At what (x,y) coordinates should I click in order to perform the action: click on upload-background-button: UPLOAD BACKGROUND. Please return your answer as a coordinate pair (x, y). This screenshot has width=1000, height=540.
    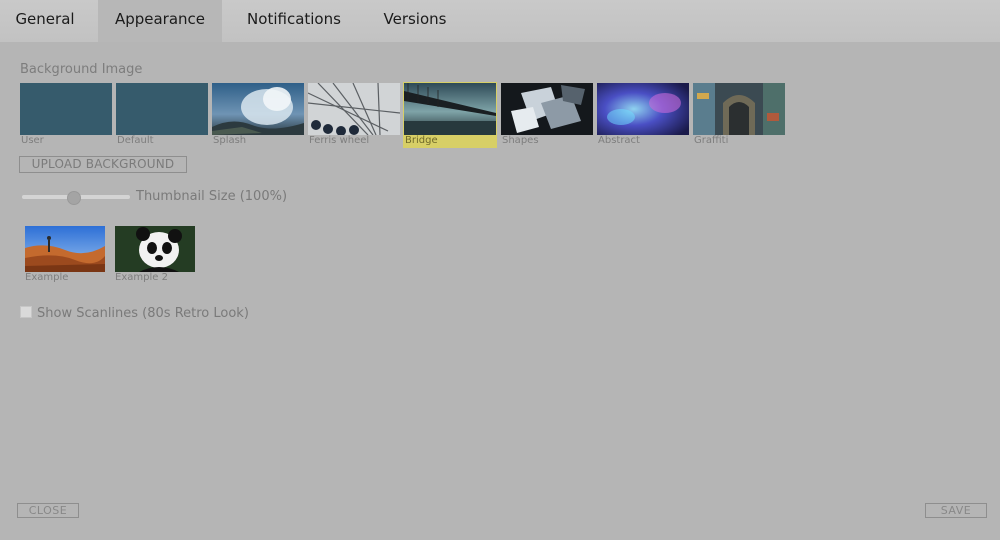
    Looking at the image, I should click on (103, 164).